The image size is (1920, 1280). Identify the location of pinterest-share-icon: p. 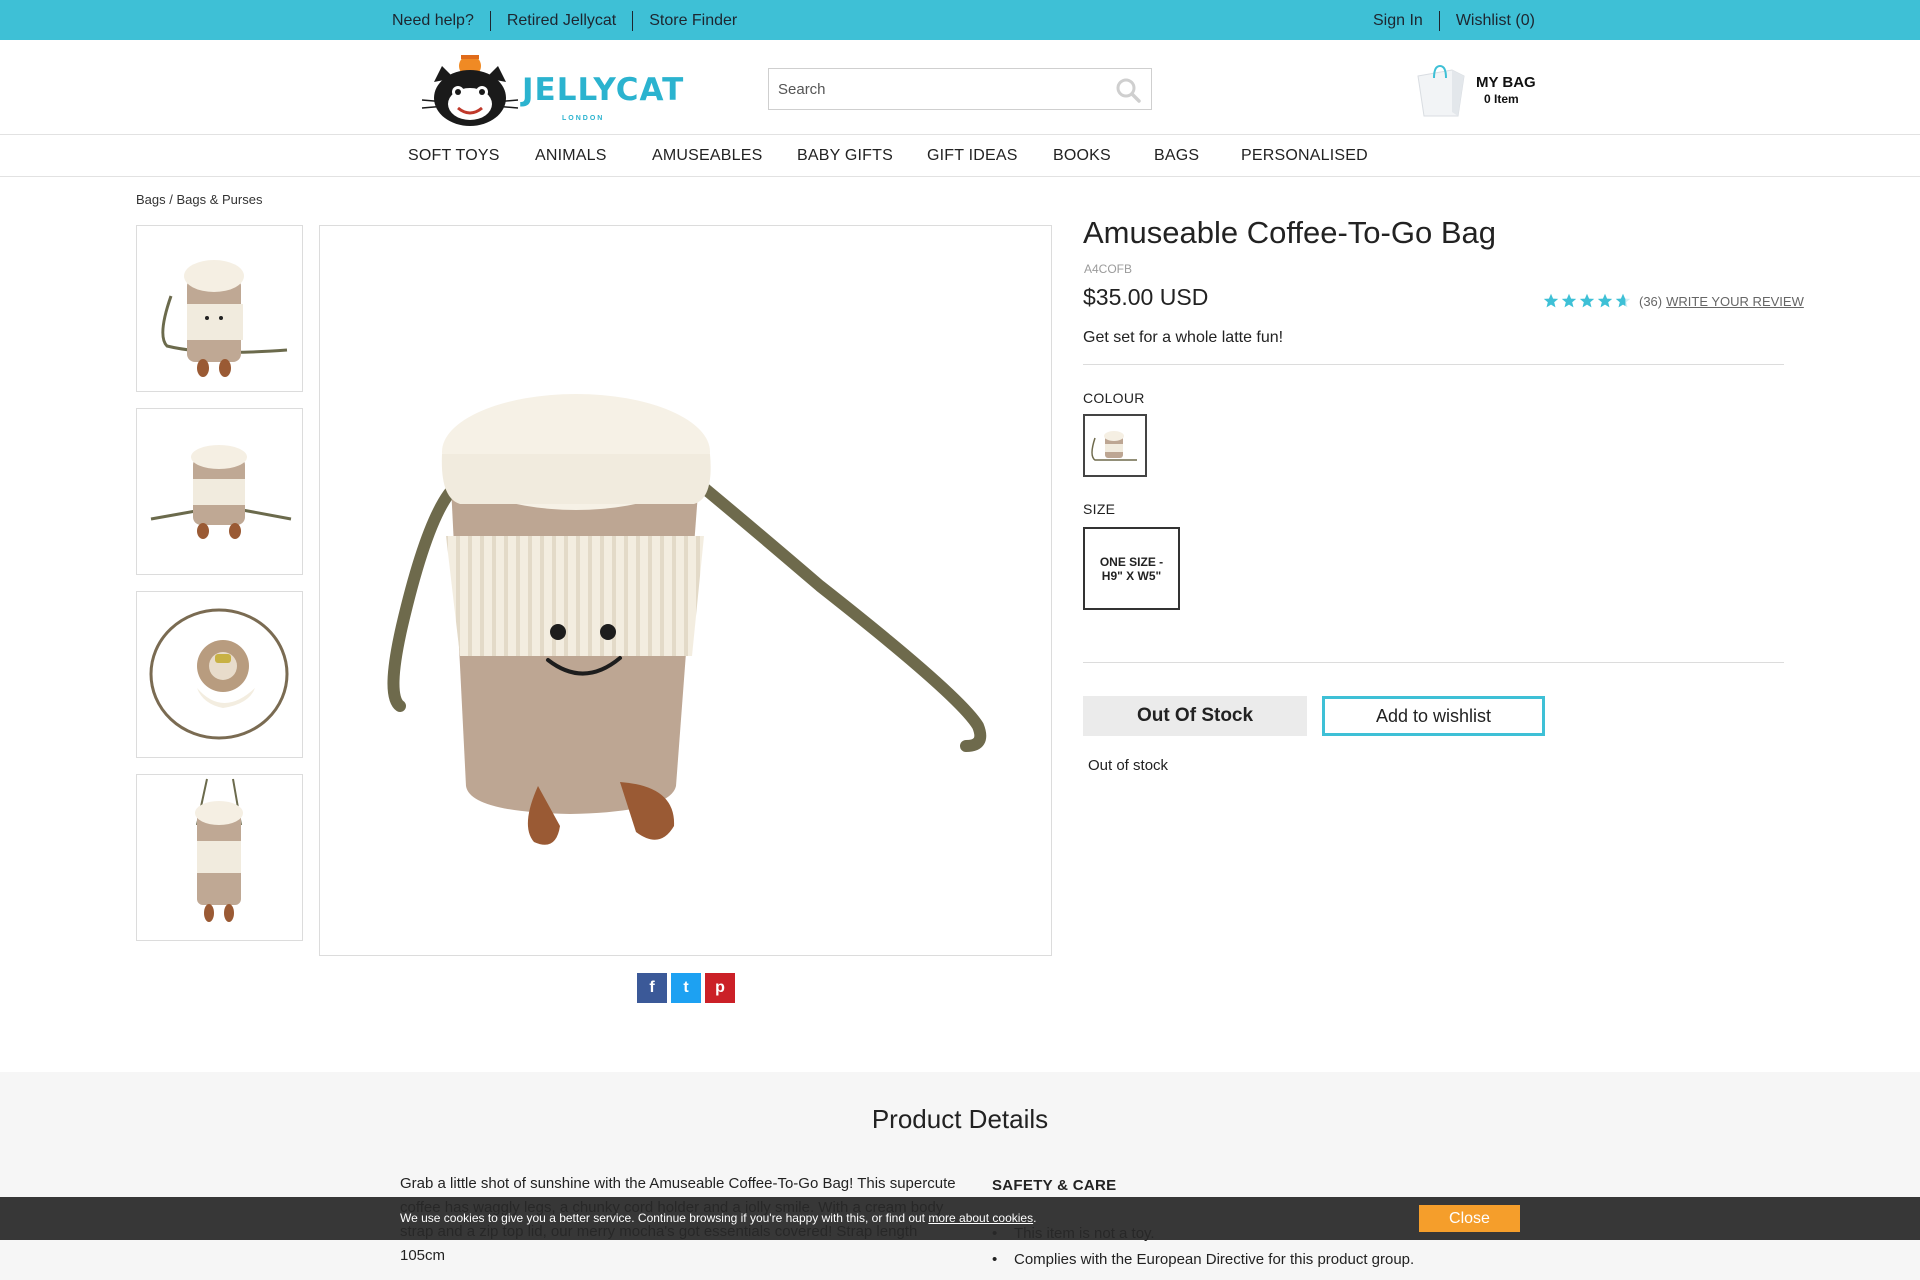
(720, 988).